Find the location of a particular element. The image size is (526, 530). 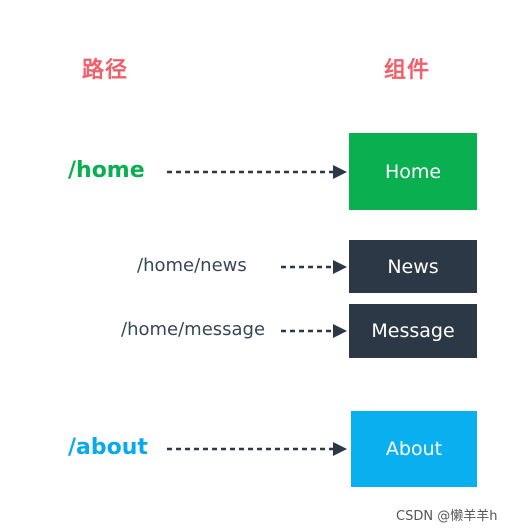

component-label-home: Home is located at coordinates (413, 171).